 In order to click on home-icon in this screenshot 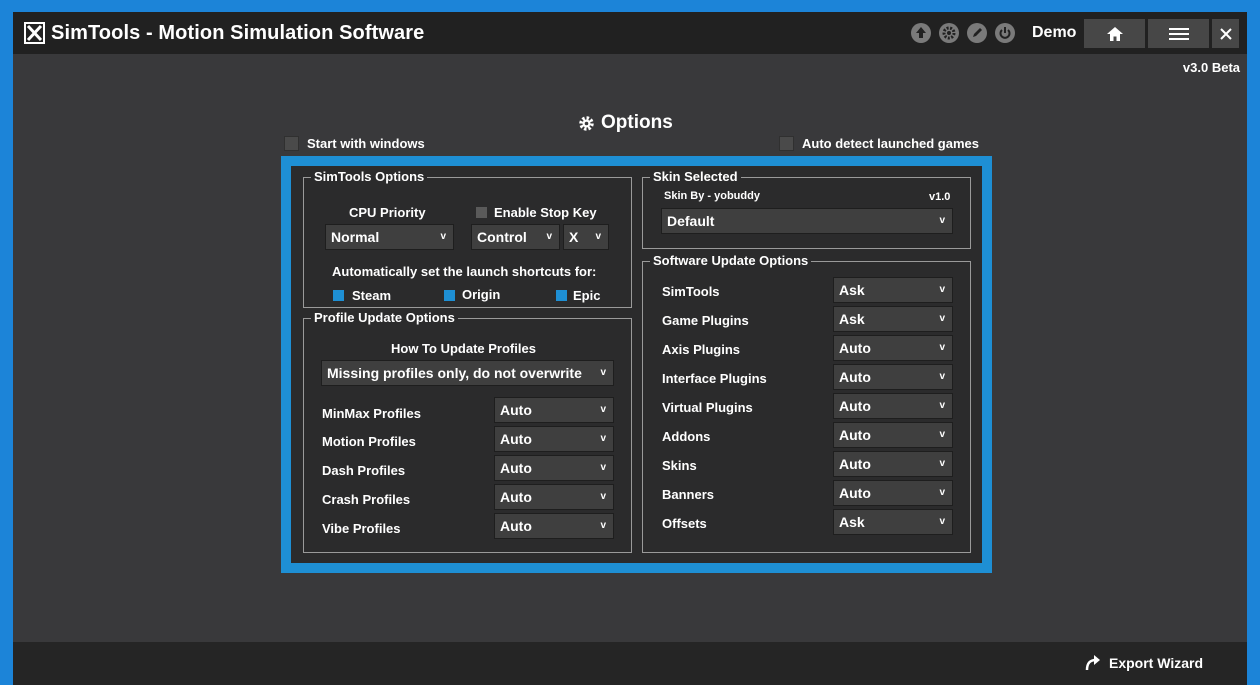, I will do `click(1114, 33)`.